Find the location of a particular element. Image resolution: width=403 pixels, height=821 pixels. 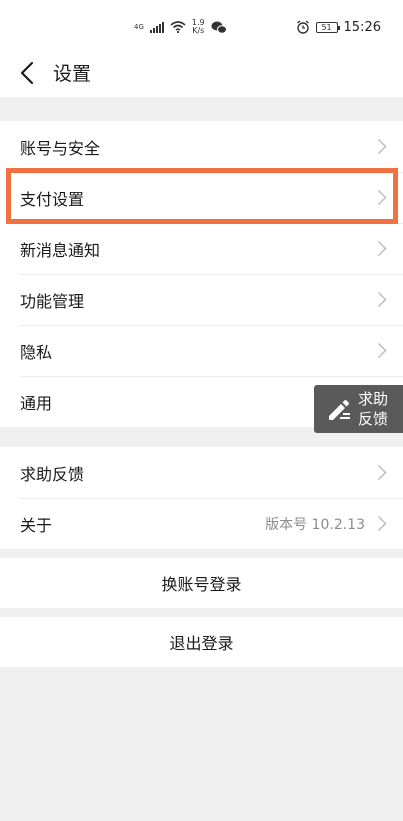

settings-item-privacy: 隐私 is located at coordinates (201, 350).